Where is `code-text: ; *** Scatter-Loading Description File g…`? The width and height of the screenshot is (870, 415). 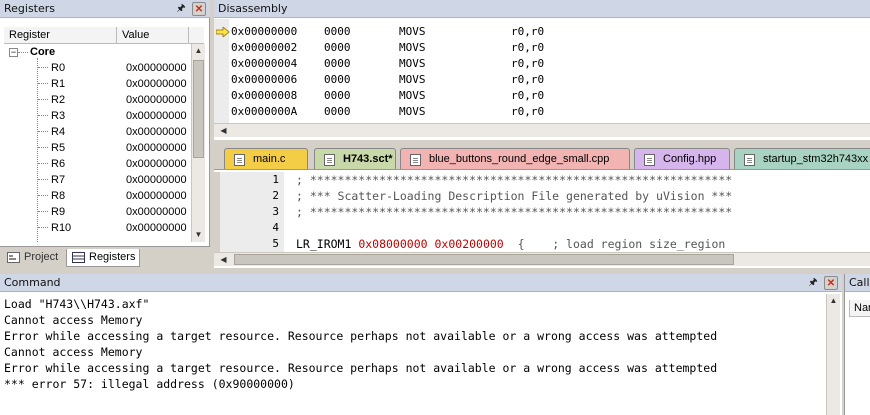 code-text: ; *** Scatter-Loading Description File g… is located at coordinates (514, 196).